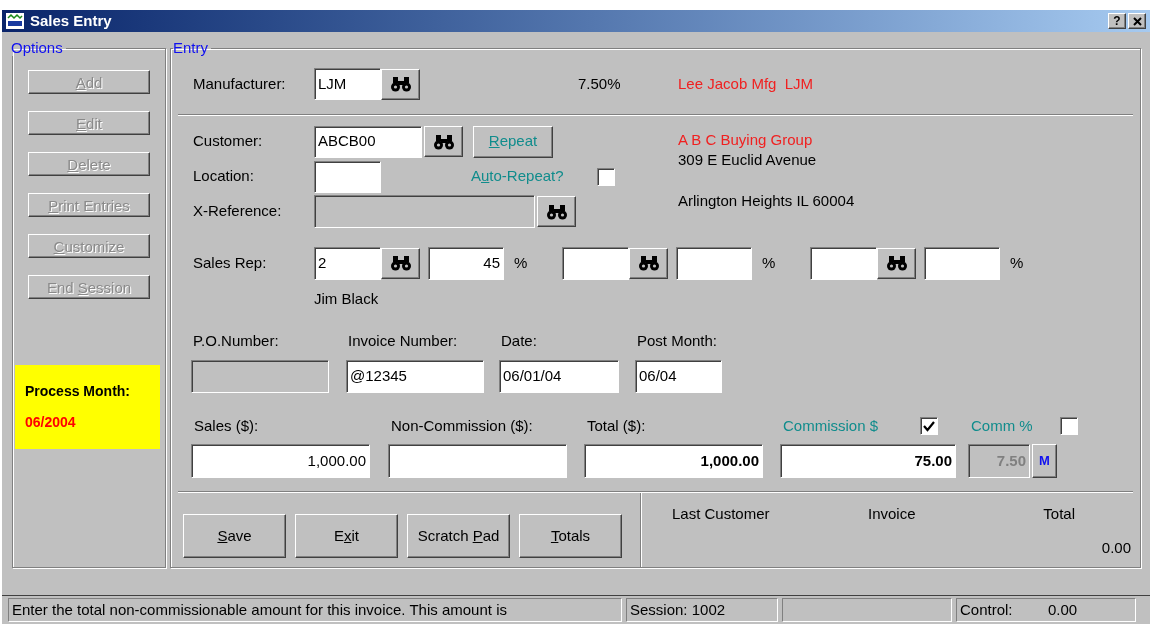  What do you see at coordinates (78, 391) in the screenshot?
I see `process-month-label: Process Month:` at bounding box center [78, 391].